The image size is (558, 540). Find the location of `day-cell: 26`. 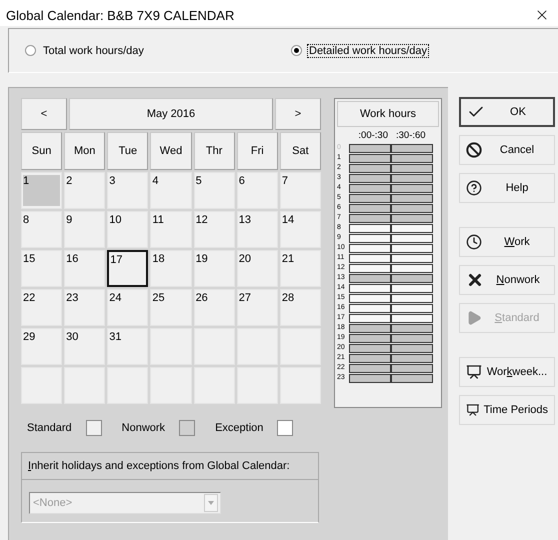

day-cell: 26 is located at coordinates (214, 307).